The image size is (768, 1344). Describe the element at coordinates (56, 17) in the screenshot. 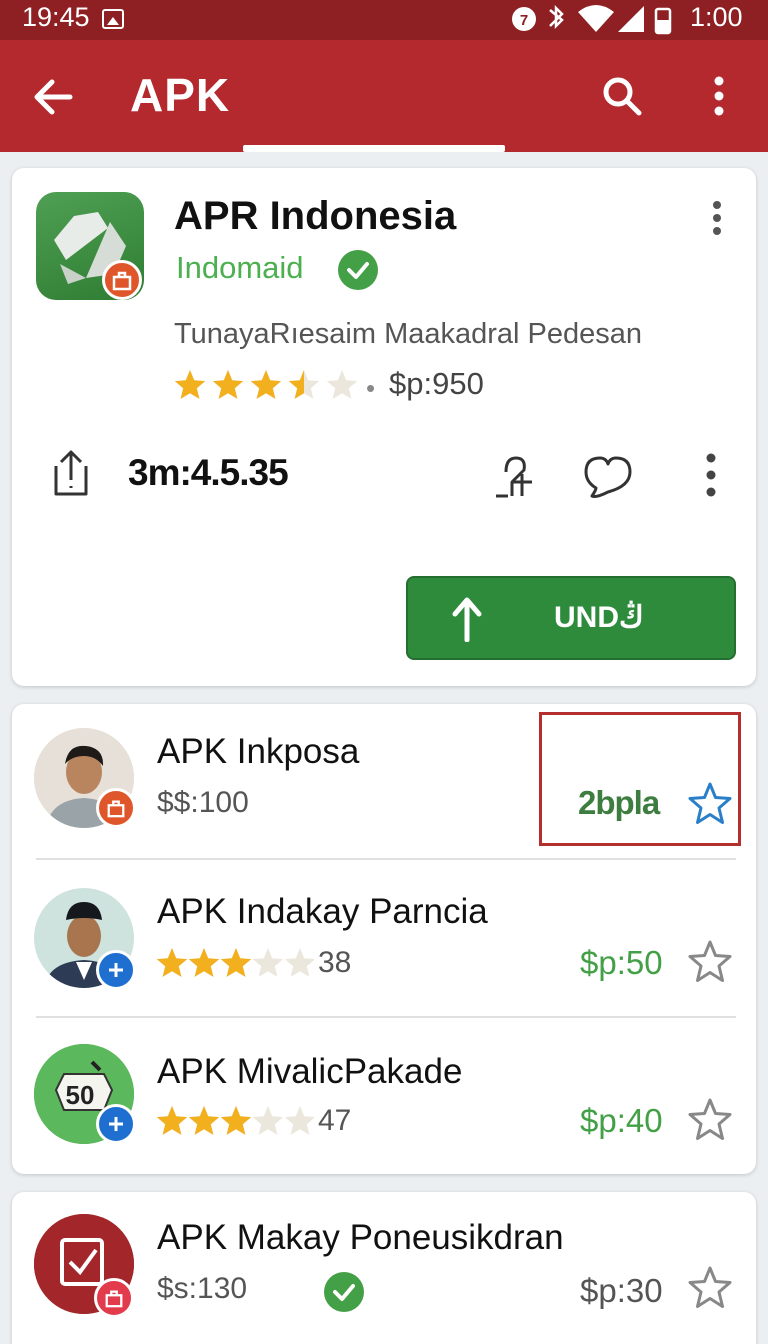

I see `status-time: 19:45` at that location.